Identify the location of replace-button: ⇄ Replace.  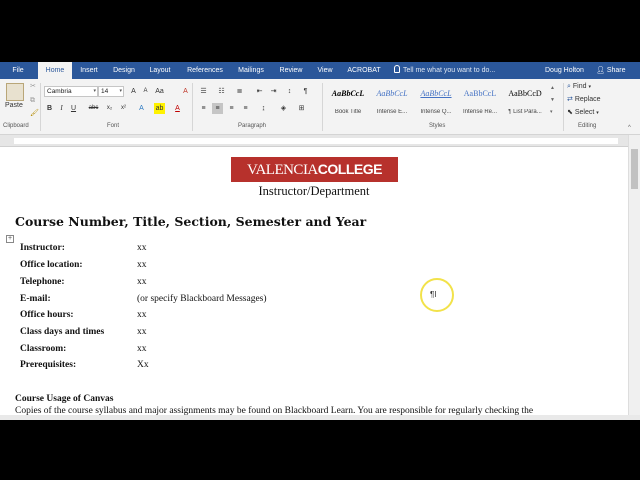
(584, 100).